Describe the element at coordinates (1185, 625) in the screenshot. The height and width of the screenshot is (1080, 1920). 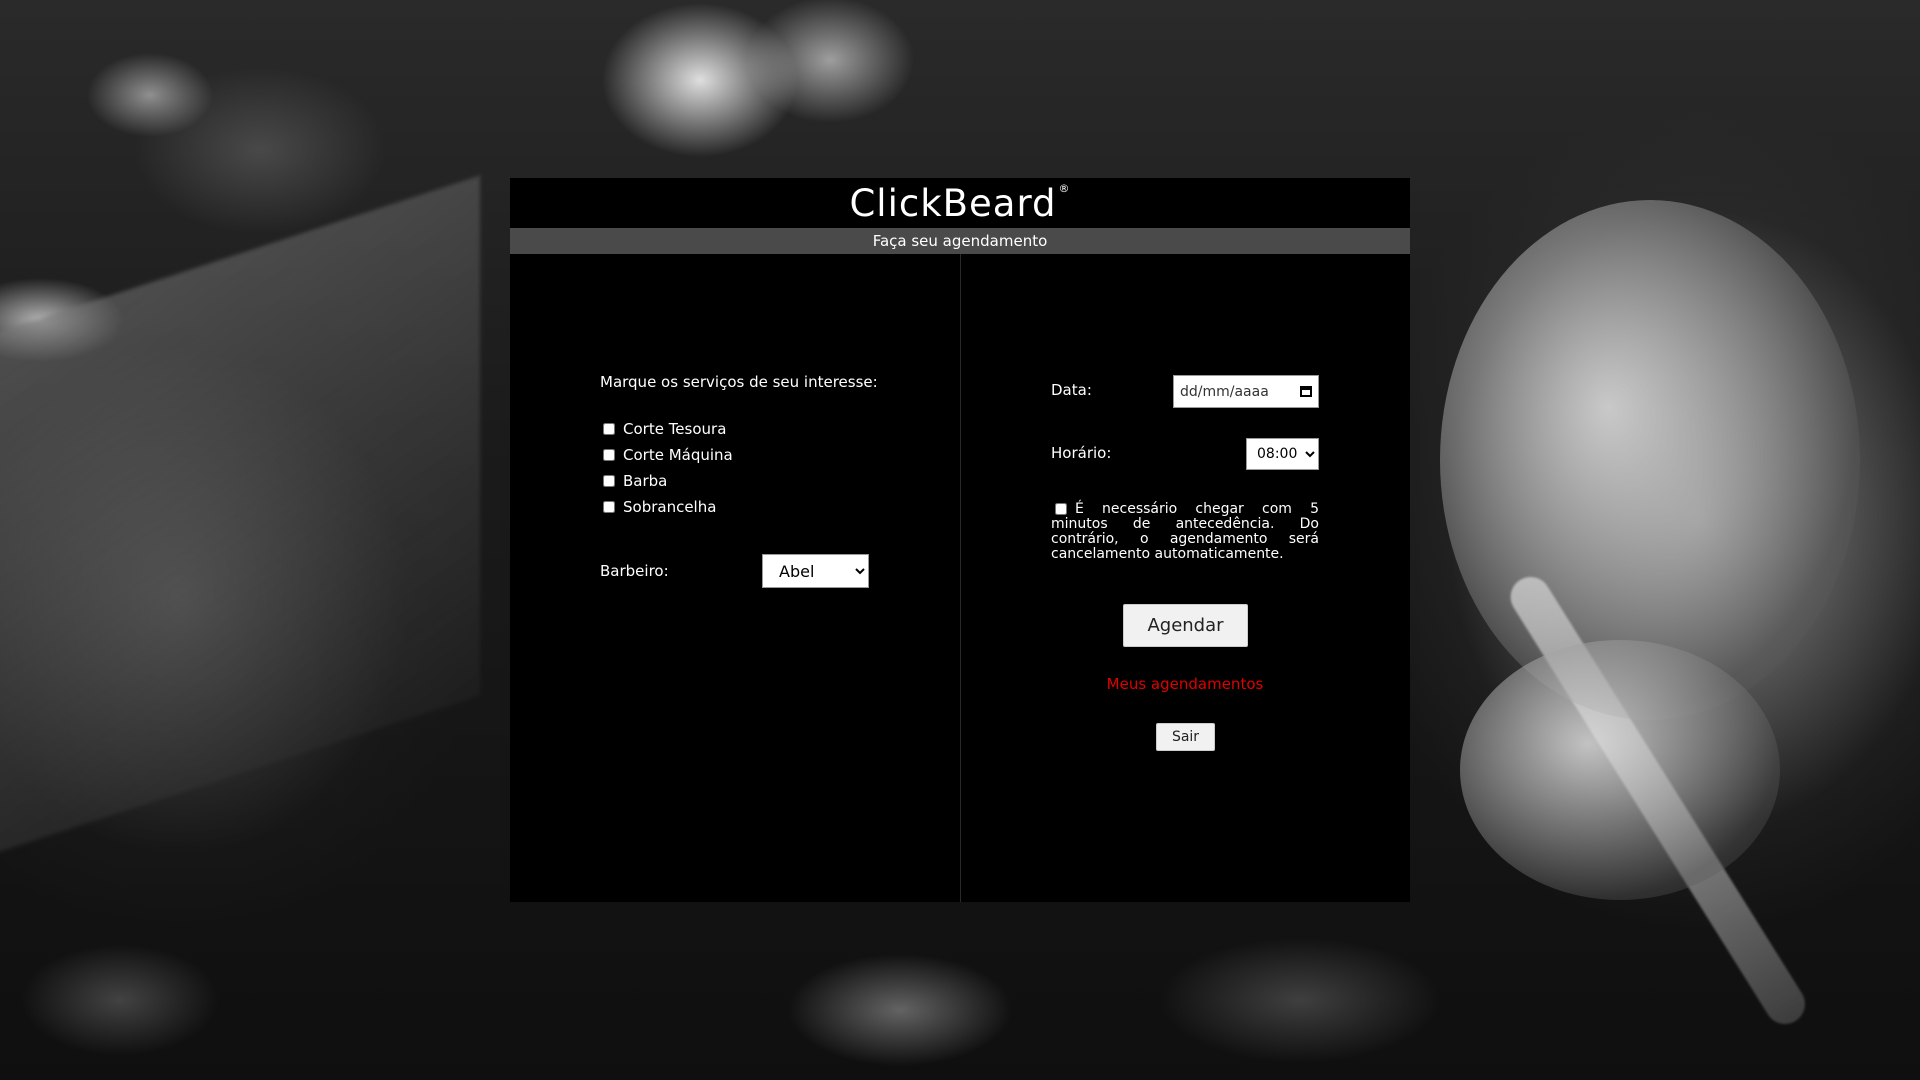
I see `schedule-button: Agendar` at that location.